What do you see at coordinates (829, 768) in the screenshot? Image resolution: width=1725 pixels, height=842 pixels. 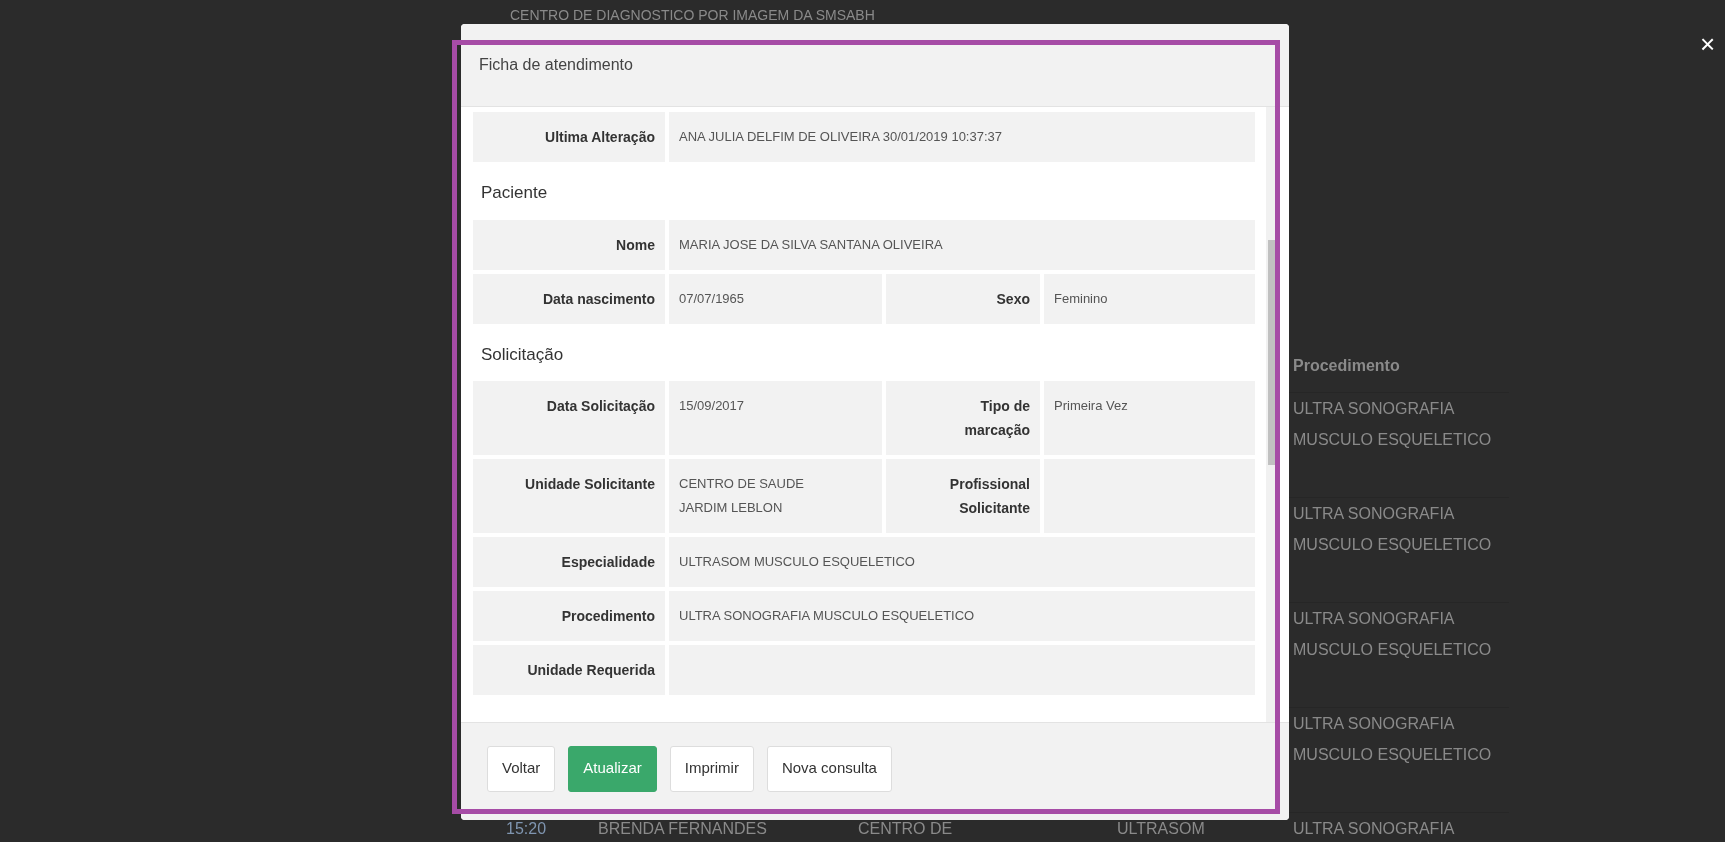 I see `footer-button: Nova consulta` at bounding box center [829, 768].